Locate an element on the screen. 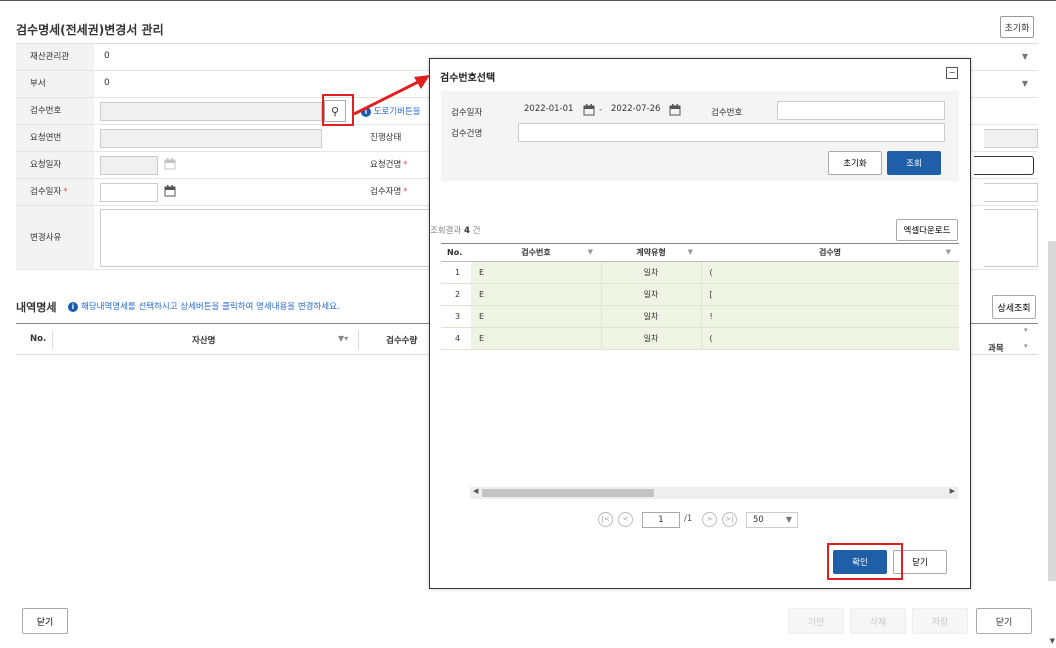 This screenshot has height=648, width=1056. row-no: 3 is located at coordinates (456, 316).